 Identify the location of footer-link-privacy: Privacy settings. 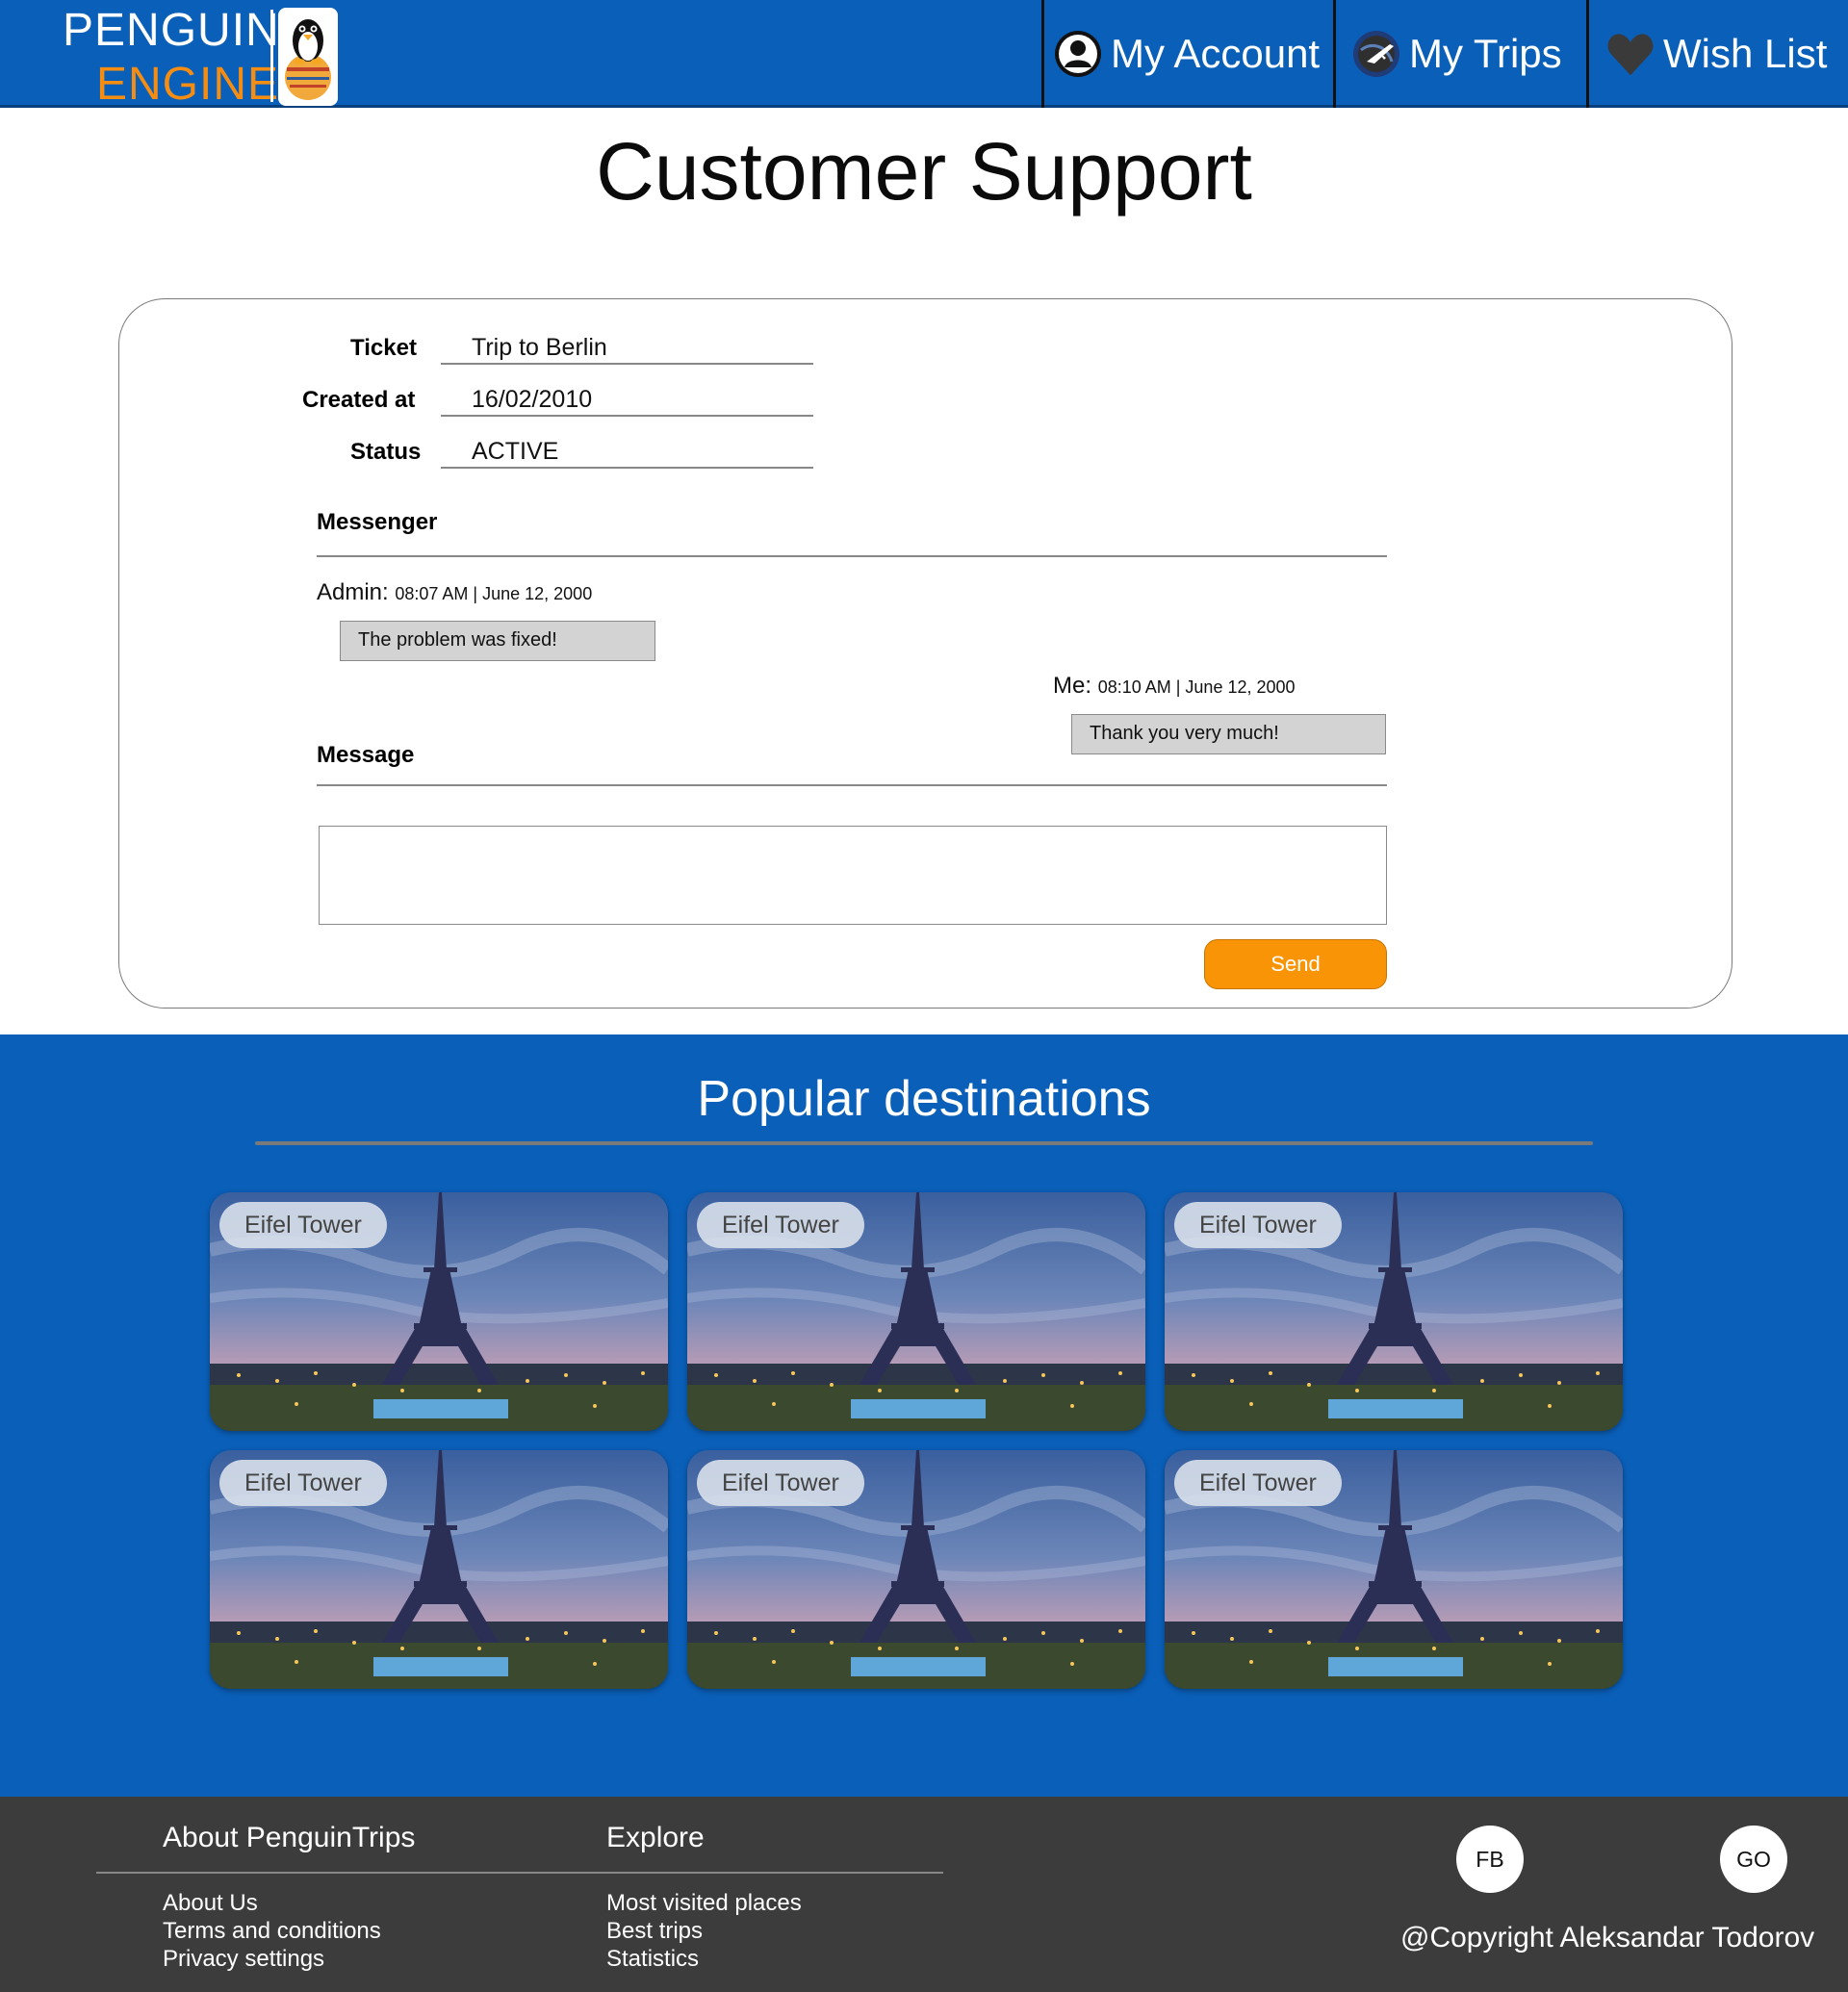
(272, 1959).